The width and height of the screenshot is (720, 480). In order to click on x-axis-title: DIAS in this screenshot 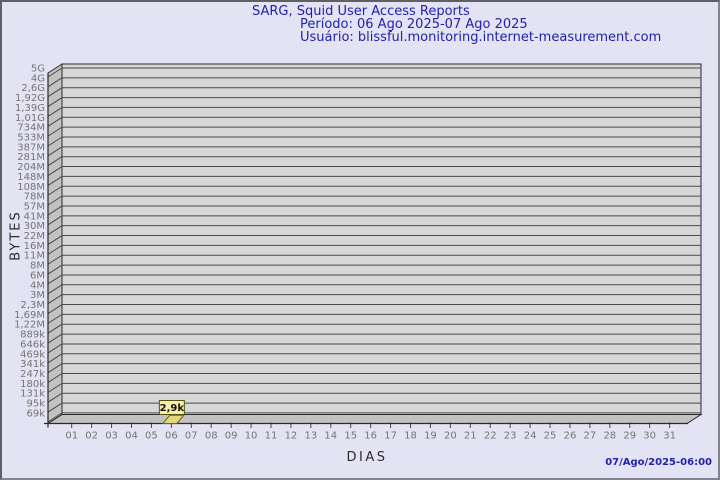, I will do `click(367, 457)`.